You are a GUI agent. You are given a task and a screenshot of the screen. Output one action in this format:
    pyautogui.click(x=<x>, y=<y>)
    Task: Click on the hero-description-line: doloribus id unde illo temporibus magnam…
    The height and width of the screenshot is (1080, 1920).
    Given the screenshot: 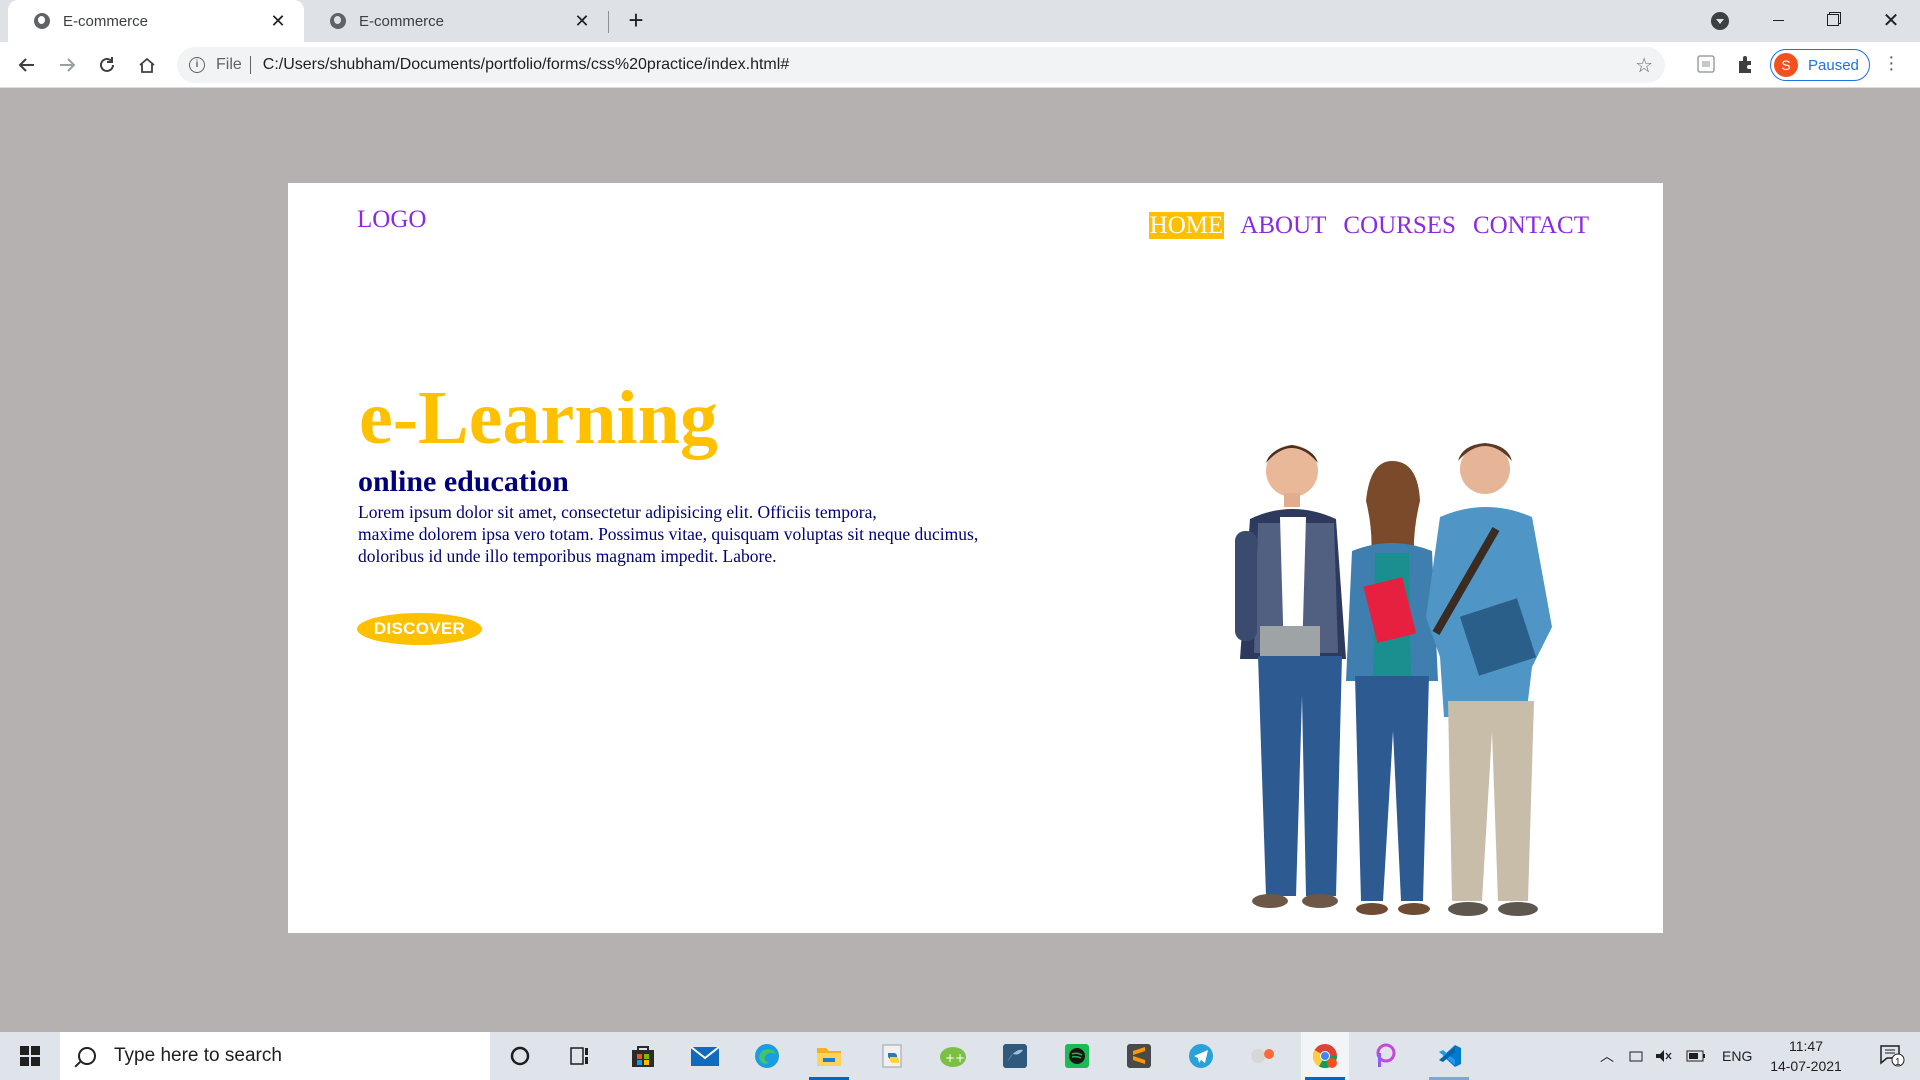 What is the action you would take?
    pyautogui.click(x=567, y=556)
    